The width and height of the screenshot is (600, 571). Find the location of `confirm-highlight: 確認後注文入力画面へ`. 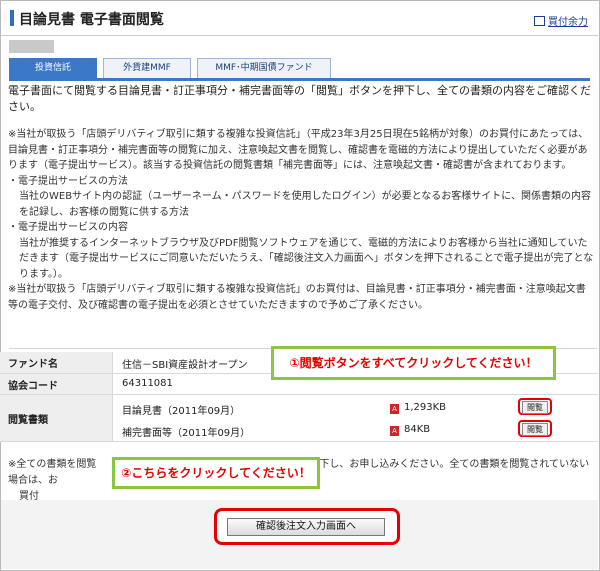

confirm-highlight: 確認後注文入力画面へ is located at coordinates (307, 526).